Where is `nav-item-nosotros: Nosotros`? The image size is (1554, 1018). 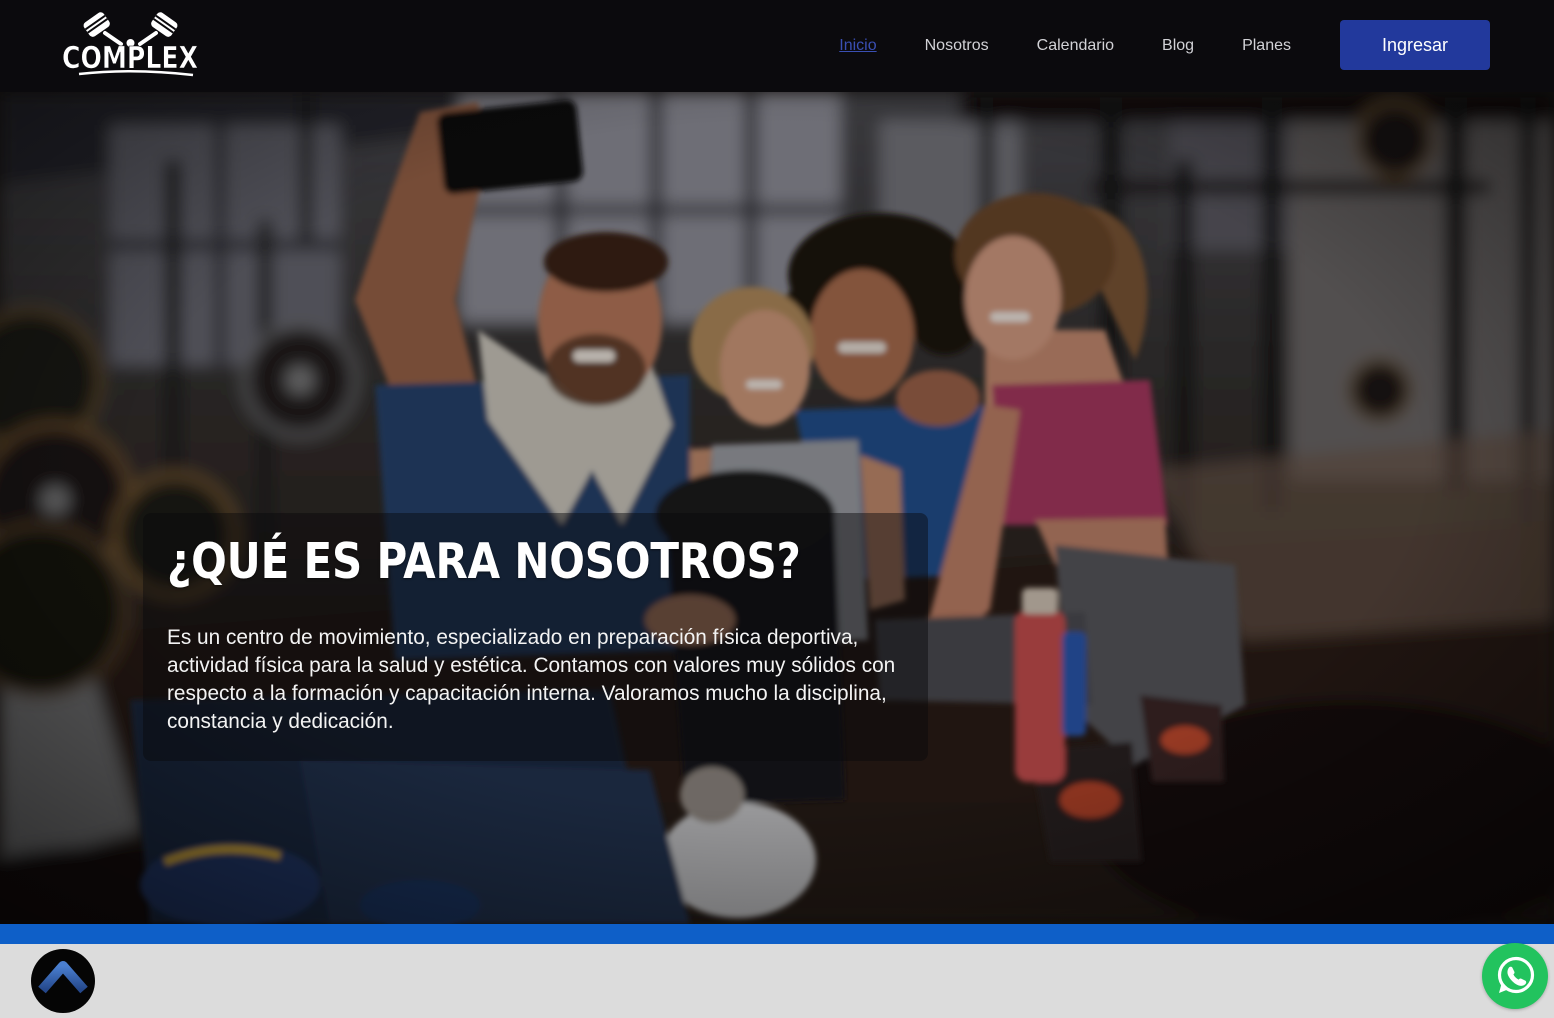 nav-item-nosotros: Nosotros is located at coordinates (957, 46).